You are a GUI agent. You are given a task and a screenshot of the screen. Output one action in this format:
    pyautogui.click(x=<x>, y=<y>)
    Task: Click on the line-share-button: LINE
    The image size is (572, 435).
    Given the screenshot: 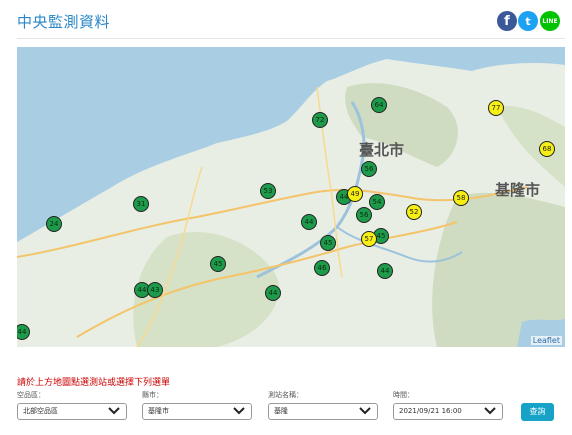 What is the action you would take?
    pyautogui.click(x=550, y=21)
    